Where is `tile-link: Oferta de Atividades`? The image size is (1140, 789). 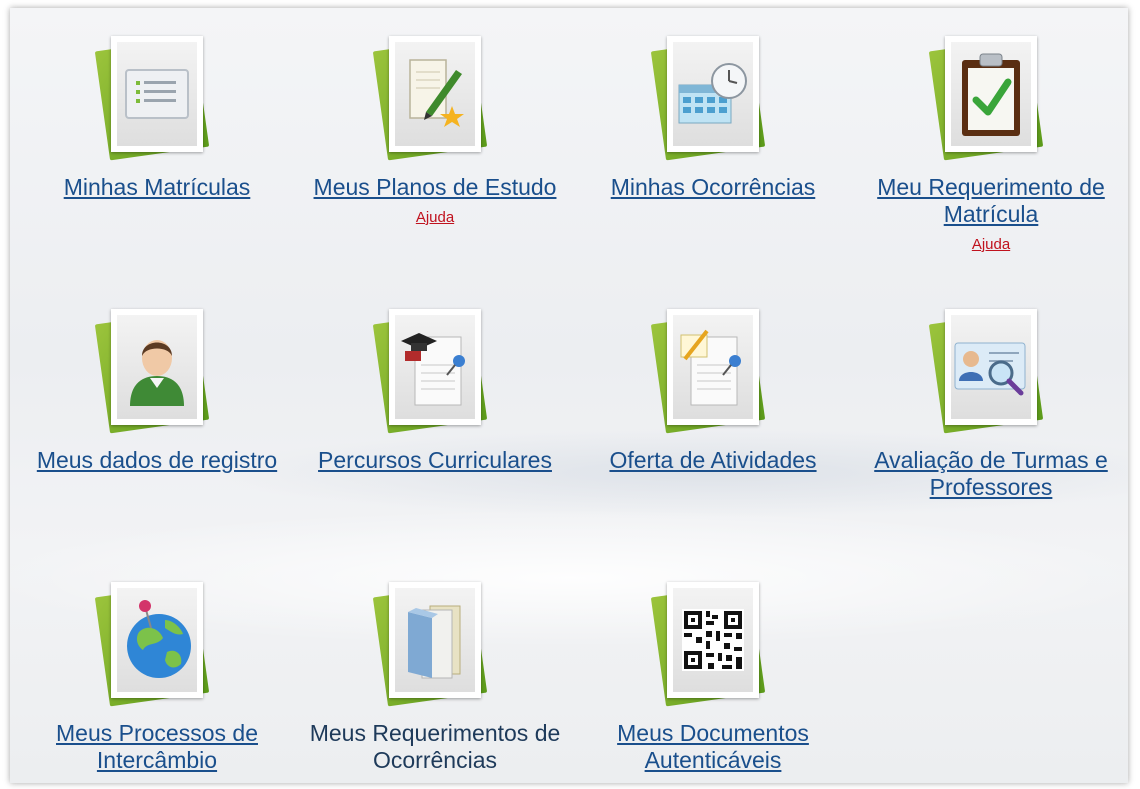 tile-link: Oferta de Atividades is located at coordinates (713, 460).